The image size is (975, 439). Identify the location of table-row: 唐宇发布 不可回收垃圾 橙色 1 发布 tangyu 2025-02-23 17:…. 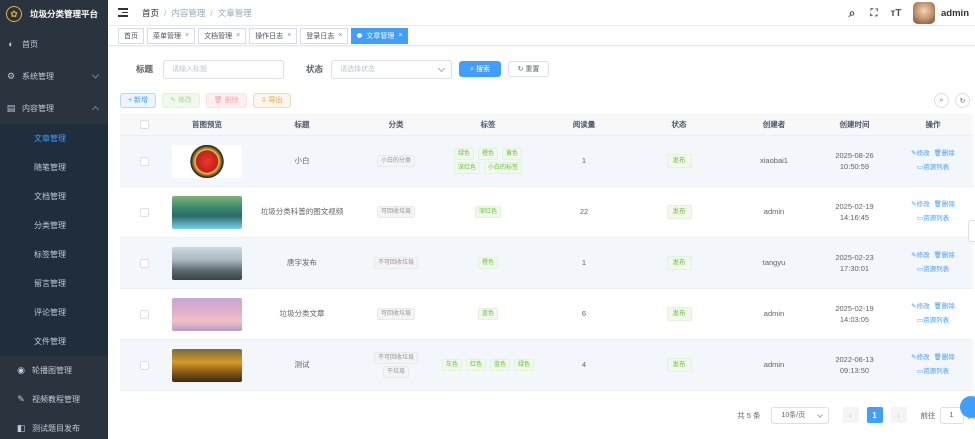
(546, 263).